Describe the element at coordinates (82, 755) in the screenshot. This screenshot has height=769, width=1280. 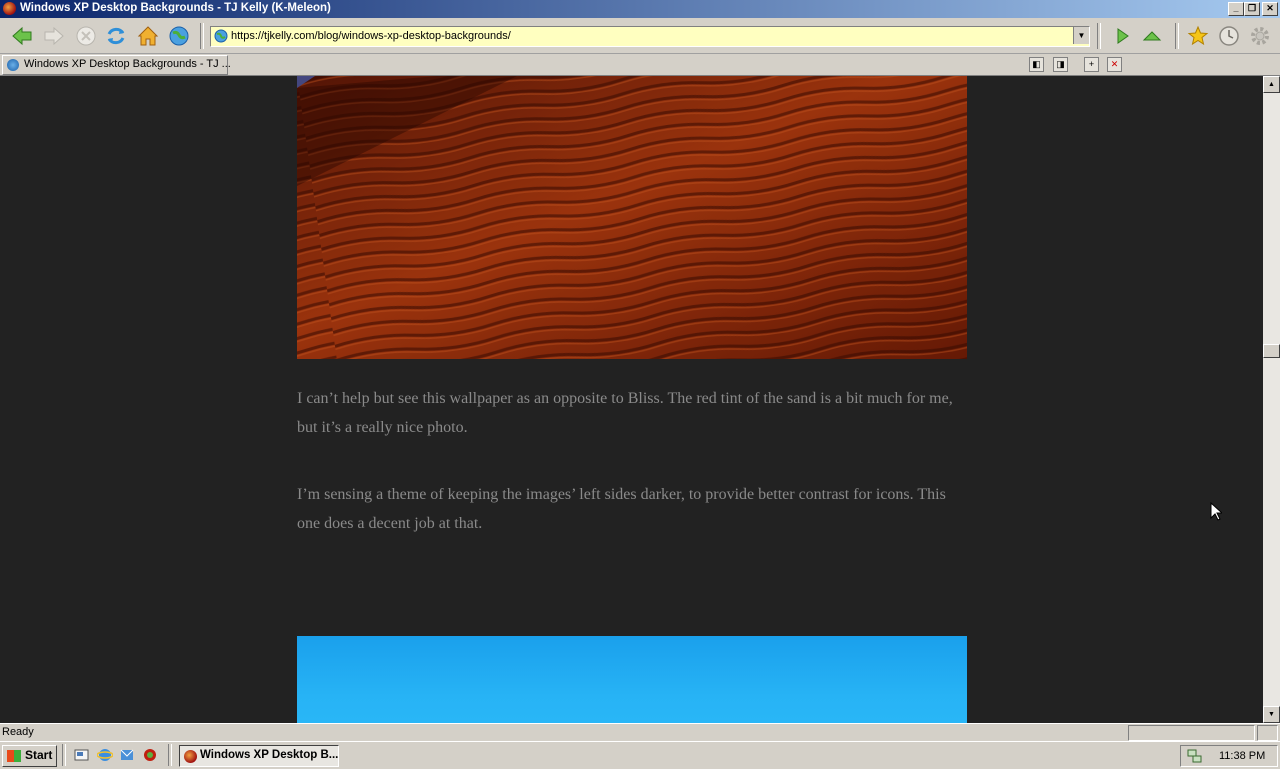
I see `show-desktop-icon` at that location.